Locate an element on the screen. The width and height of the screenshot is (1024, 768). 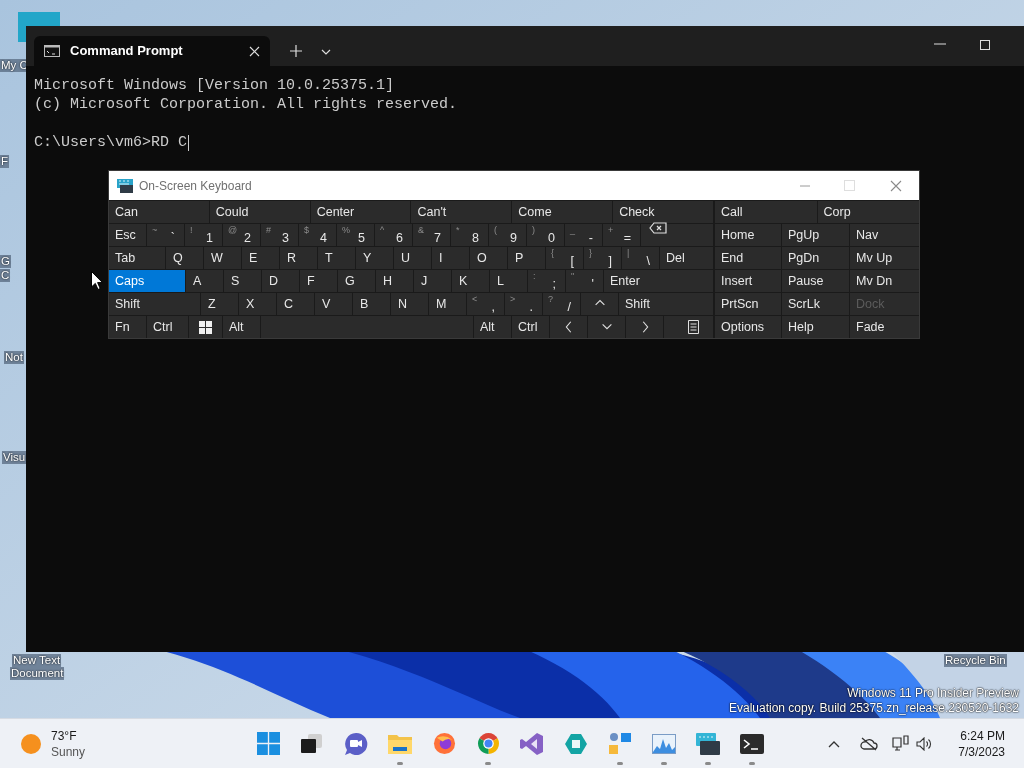
tab: Command Prompt is located at coordinates (152, 51).